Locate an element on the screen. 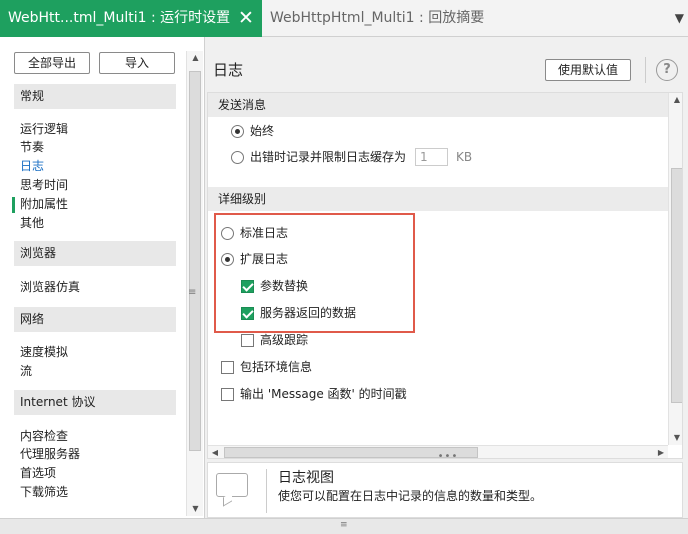  chevron-down-icon: ▼ is located at coordinates (679, 18).